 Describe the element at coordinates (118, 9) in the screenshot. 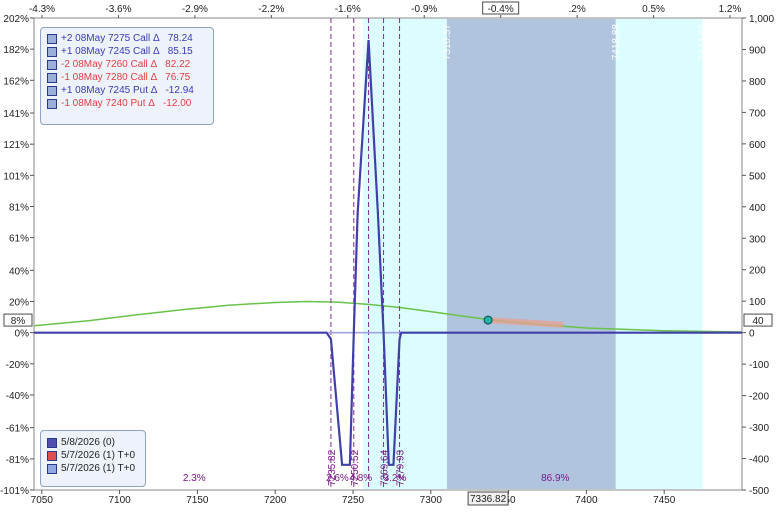

I see `top-axis-tick-label: -3.6%` at that location.